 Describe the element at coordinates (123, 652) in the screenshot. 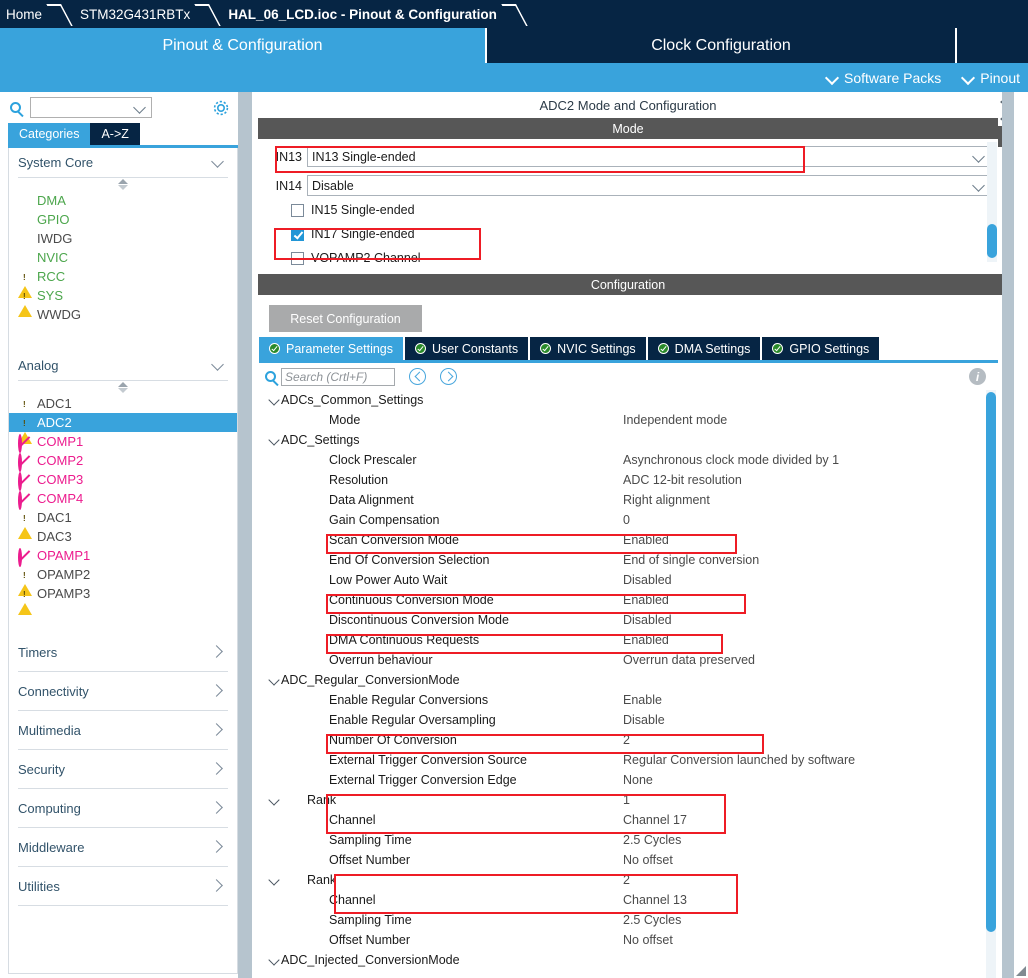

I see `category-header-timers: Timers` at that location.